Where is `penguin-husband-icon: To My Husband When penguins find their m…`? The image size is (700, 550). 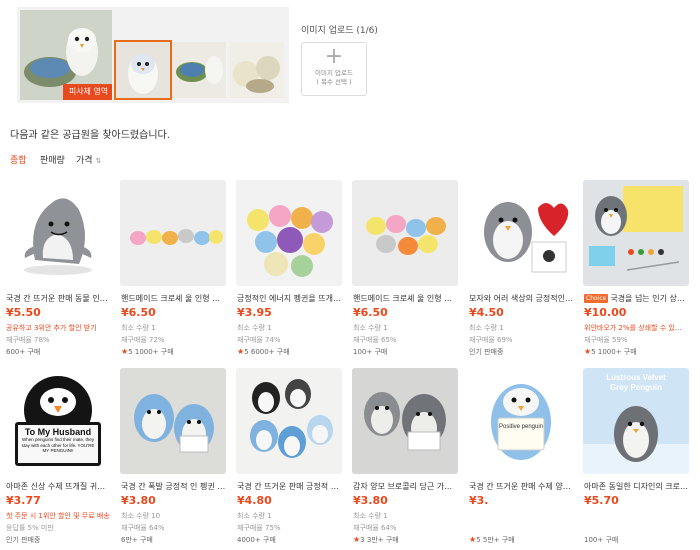
penguin-husband-icon: To My Husband When penguins find their m… is located at coordinates (58, 421).